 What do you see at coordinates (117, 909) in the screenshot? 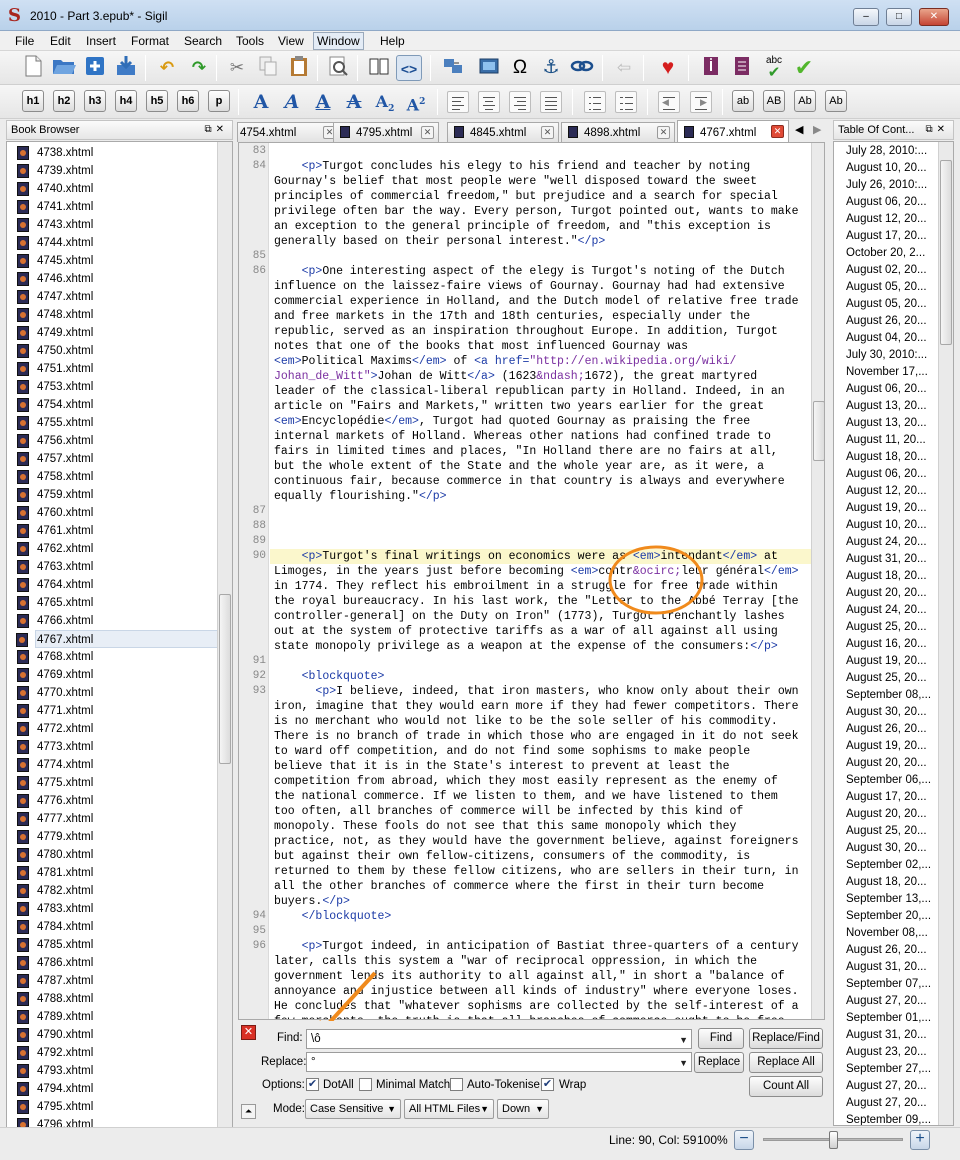
I see `book-browser-item: 4783.xhtml` at bounding box center [117, 909].